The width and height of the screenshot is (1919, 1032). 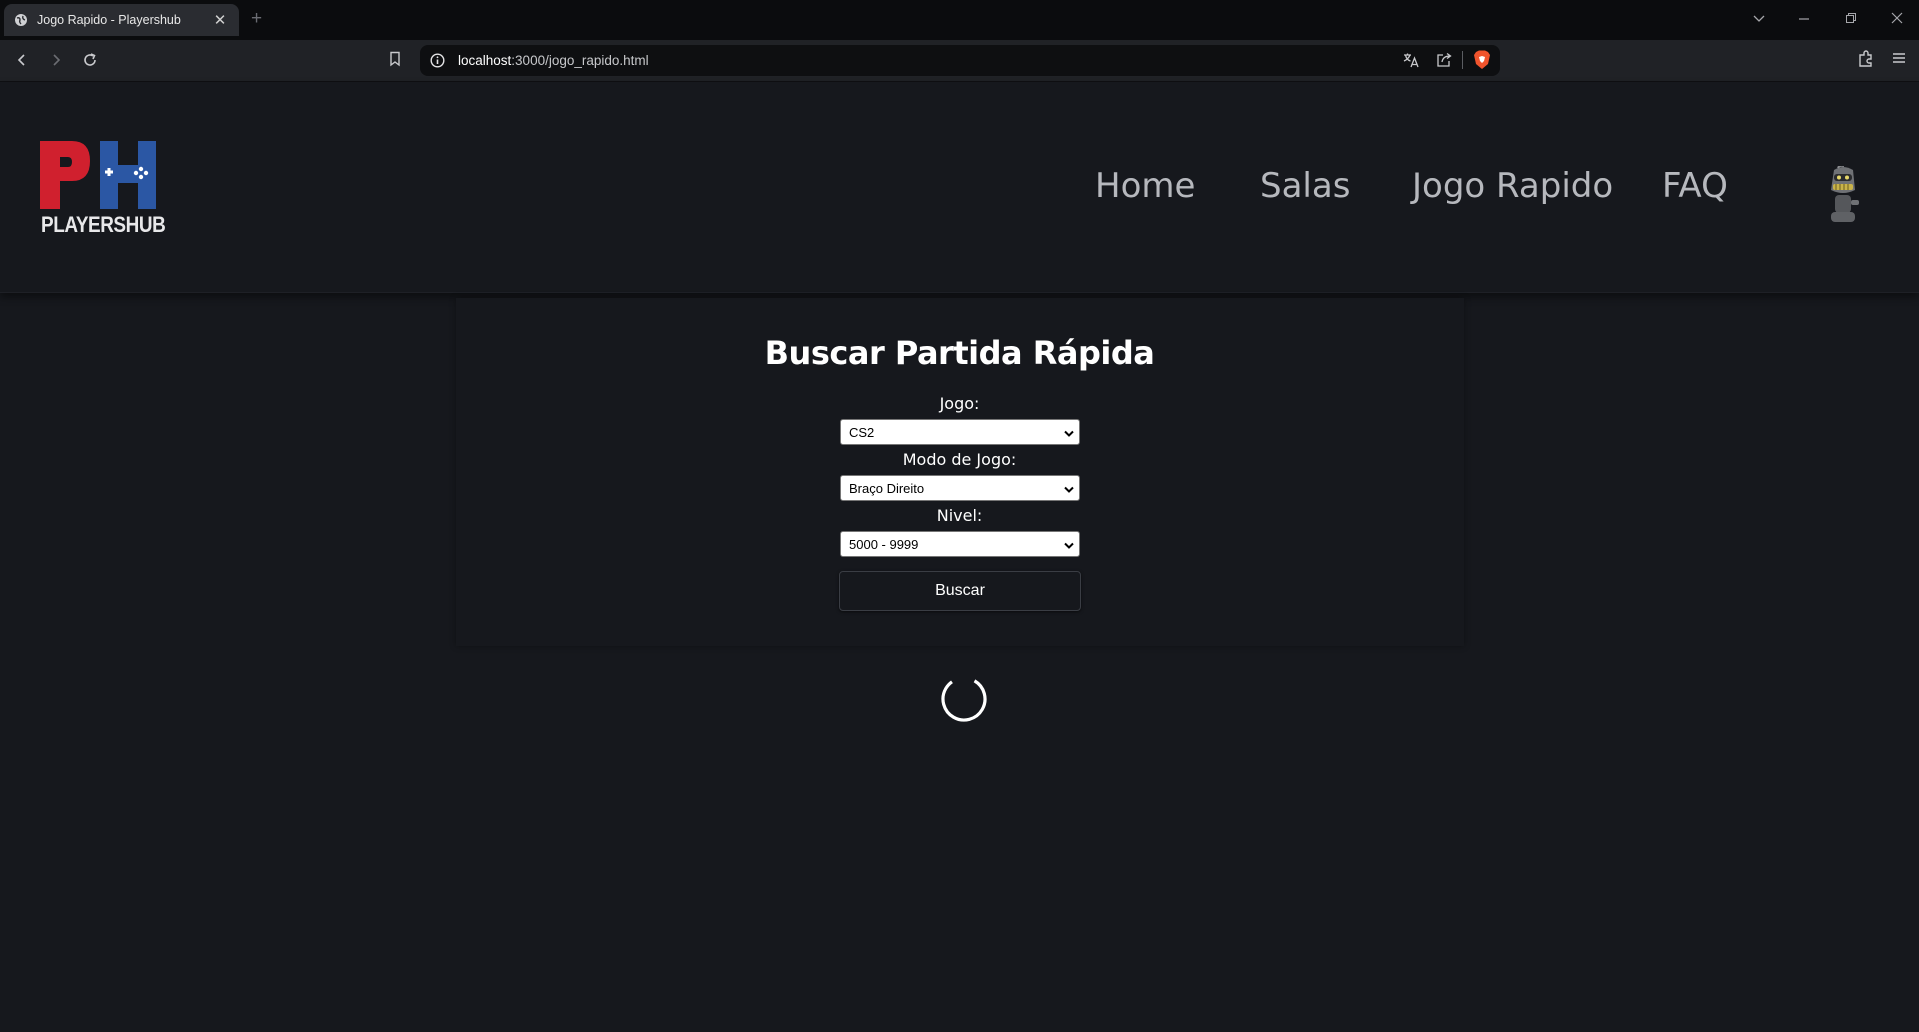 What do you see at coordinates (1462, 60) in the screenshot?
I see `omnibox-divider` at bounding box center [1462, 60].